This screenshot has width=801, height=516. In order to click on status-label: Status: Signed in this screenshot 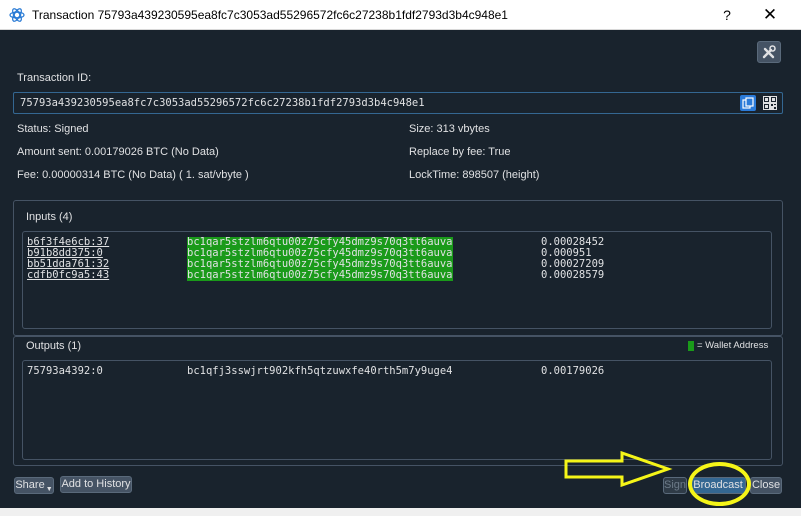, I will do `click(53, 129)`.